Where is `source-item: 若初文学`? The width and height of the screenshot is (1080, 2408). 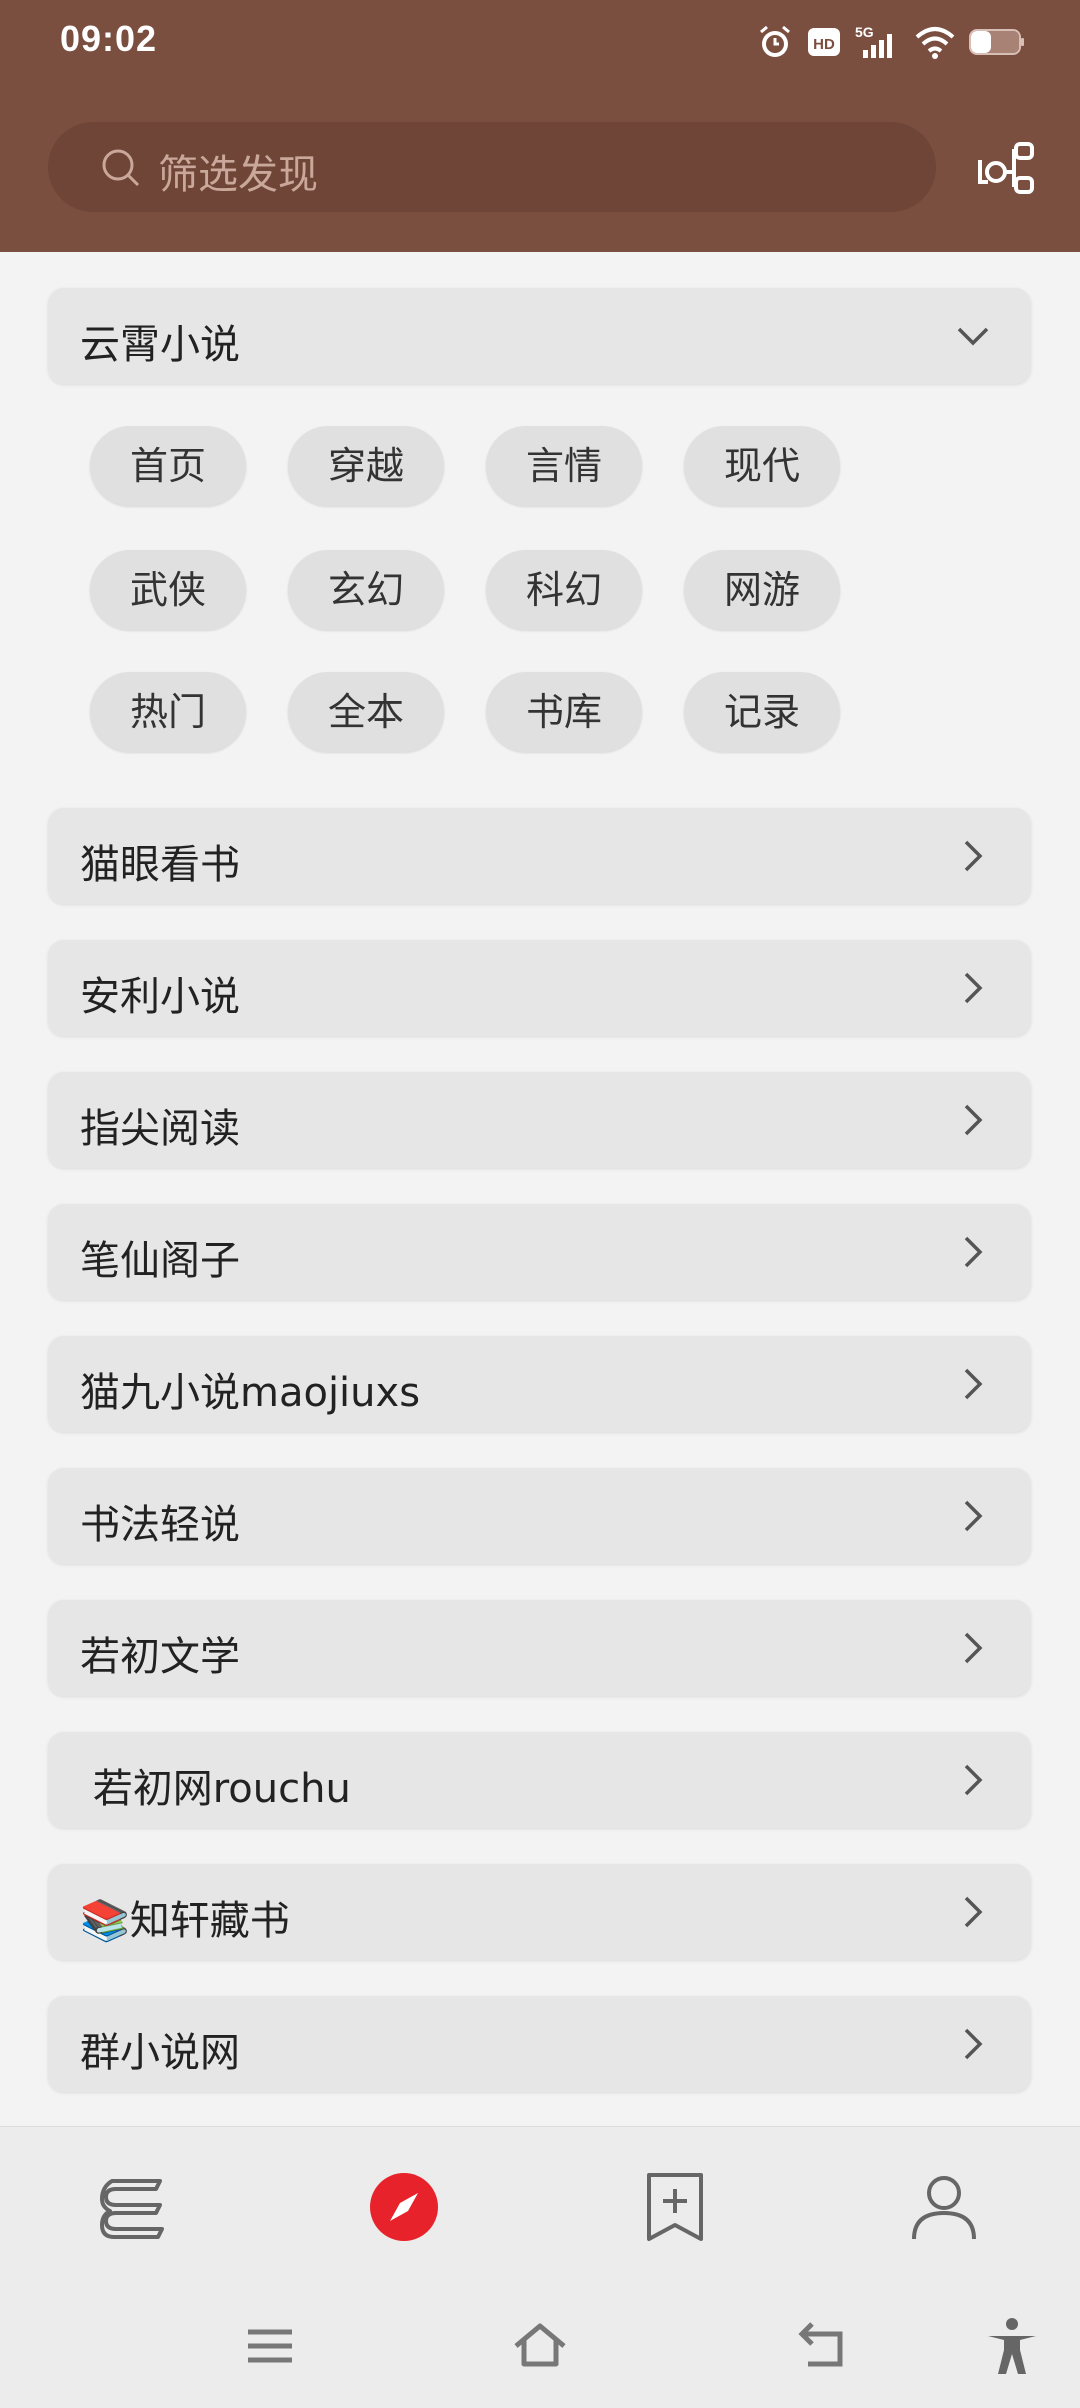
source-item: 若初文学 is located at coordinates (539, 1648).